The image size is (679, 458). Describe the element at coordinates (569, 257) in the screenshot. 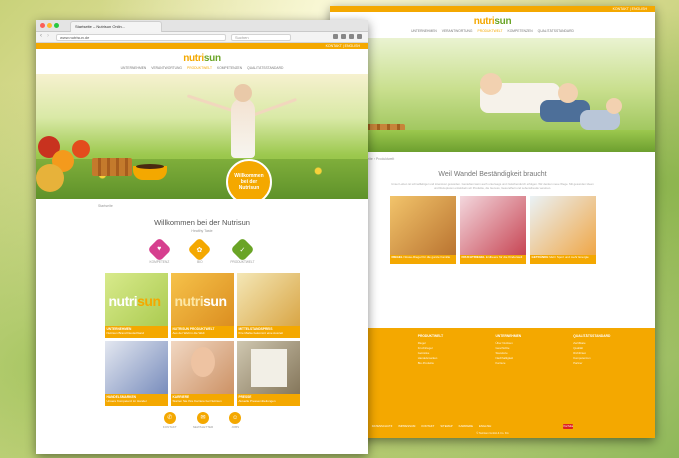

I see `product-text: Mehr Sport und mehr Energie` at that location.